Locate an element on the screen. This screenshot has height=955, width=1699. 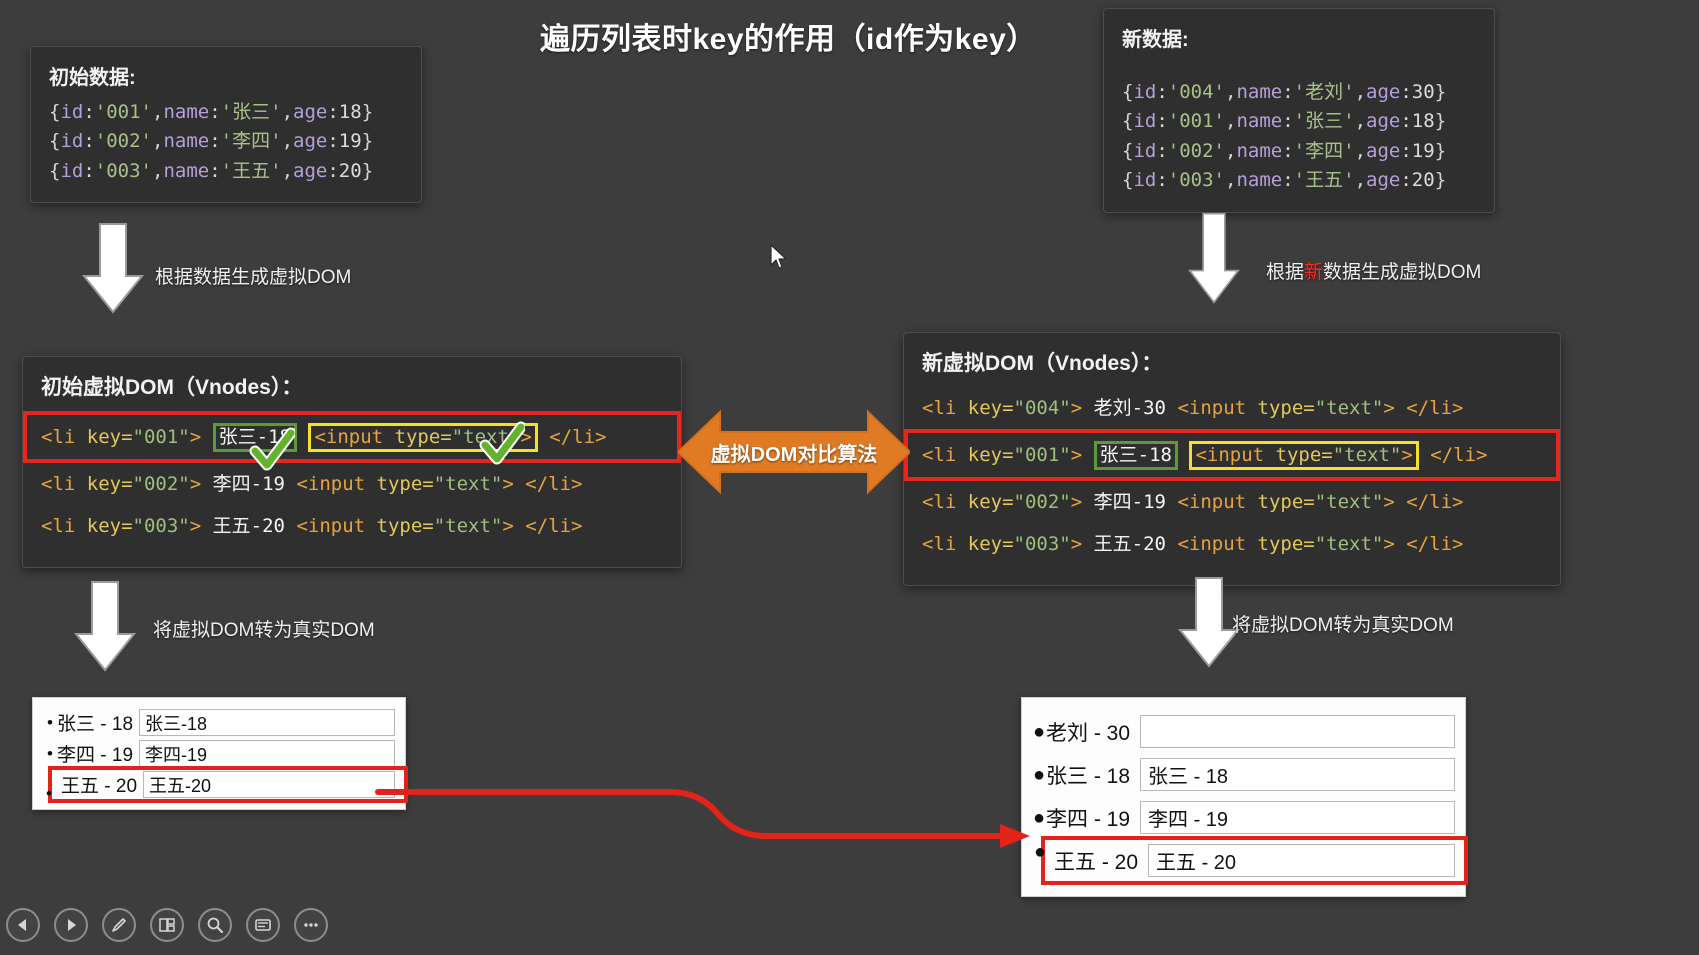
more-icon is located at coordinates (311, 925).